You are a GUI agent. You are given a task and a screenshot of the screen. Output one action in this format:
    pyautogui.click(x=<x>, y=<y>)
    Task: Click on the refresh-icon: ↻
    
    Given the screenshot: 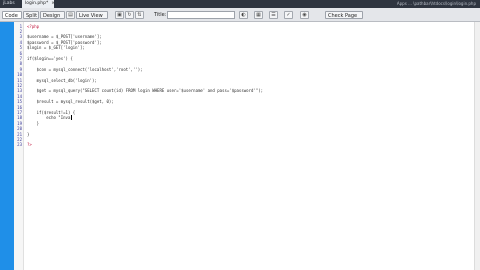 What is the action you would take?
    pyautogui.click(x=129, y=15)
    